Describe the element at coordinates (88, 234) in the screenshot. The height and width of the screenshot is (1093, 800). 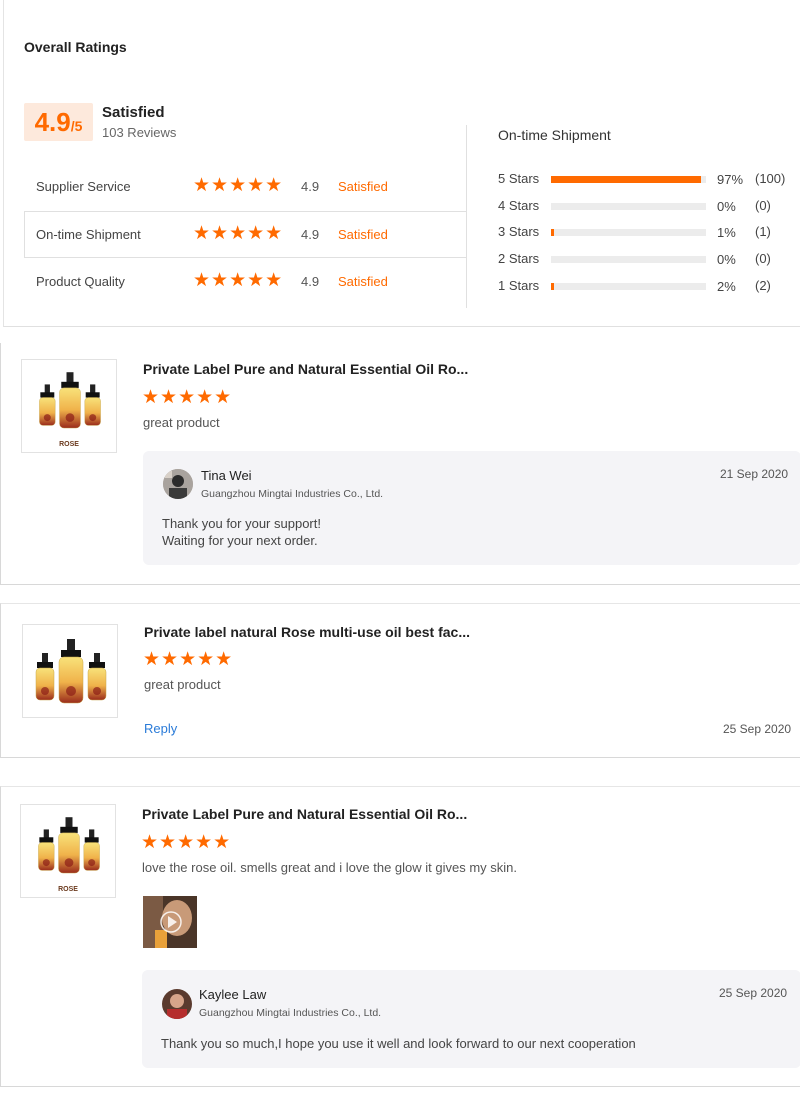
I see `category-label: On-time Shipment` at that location.